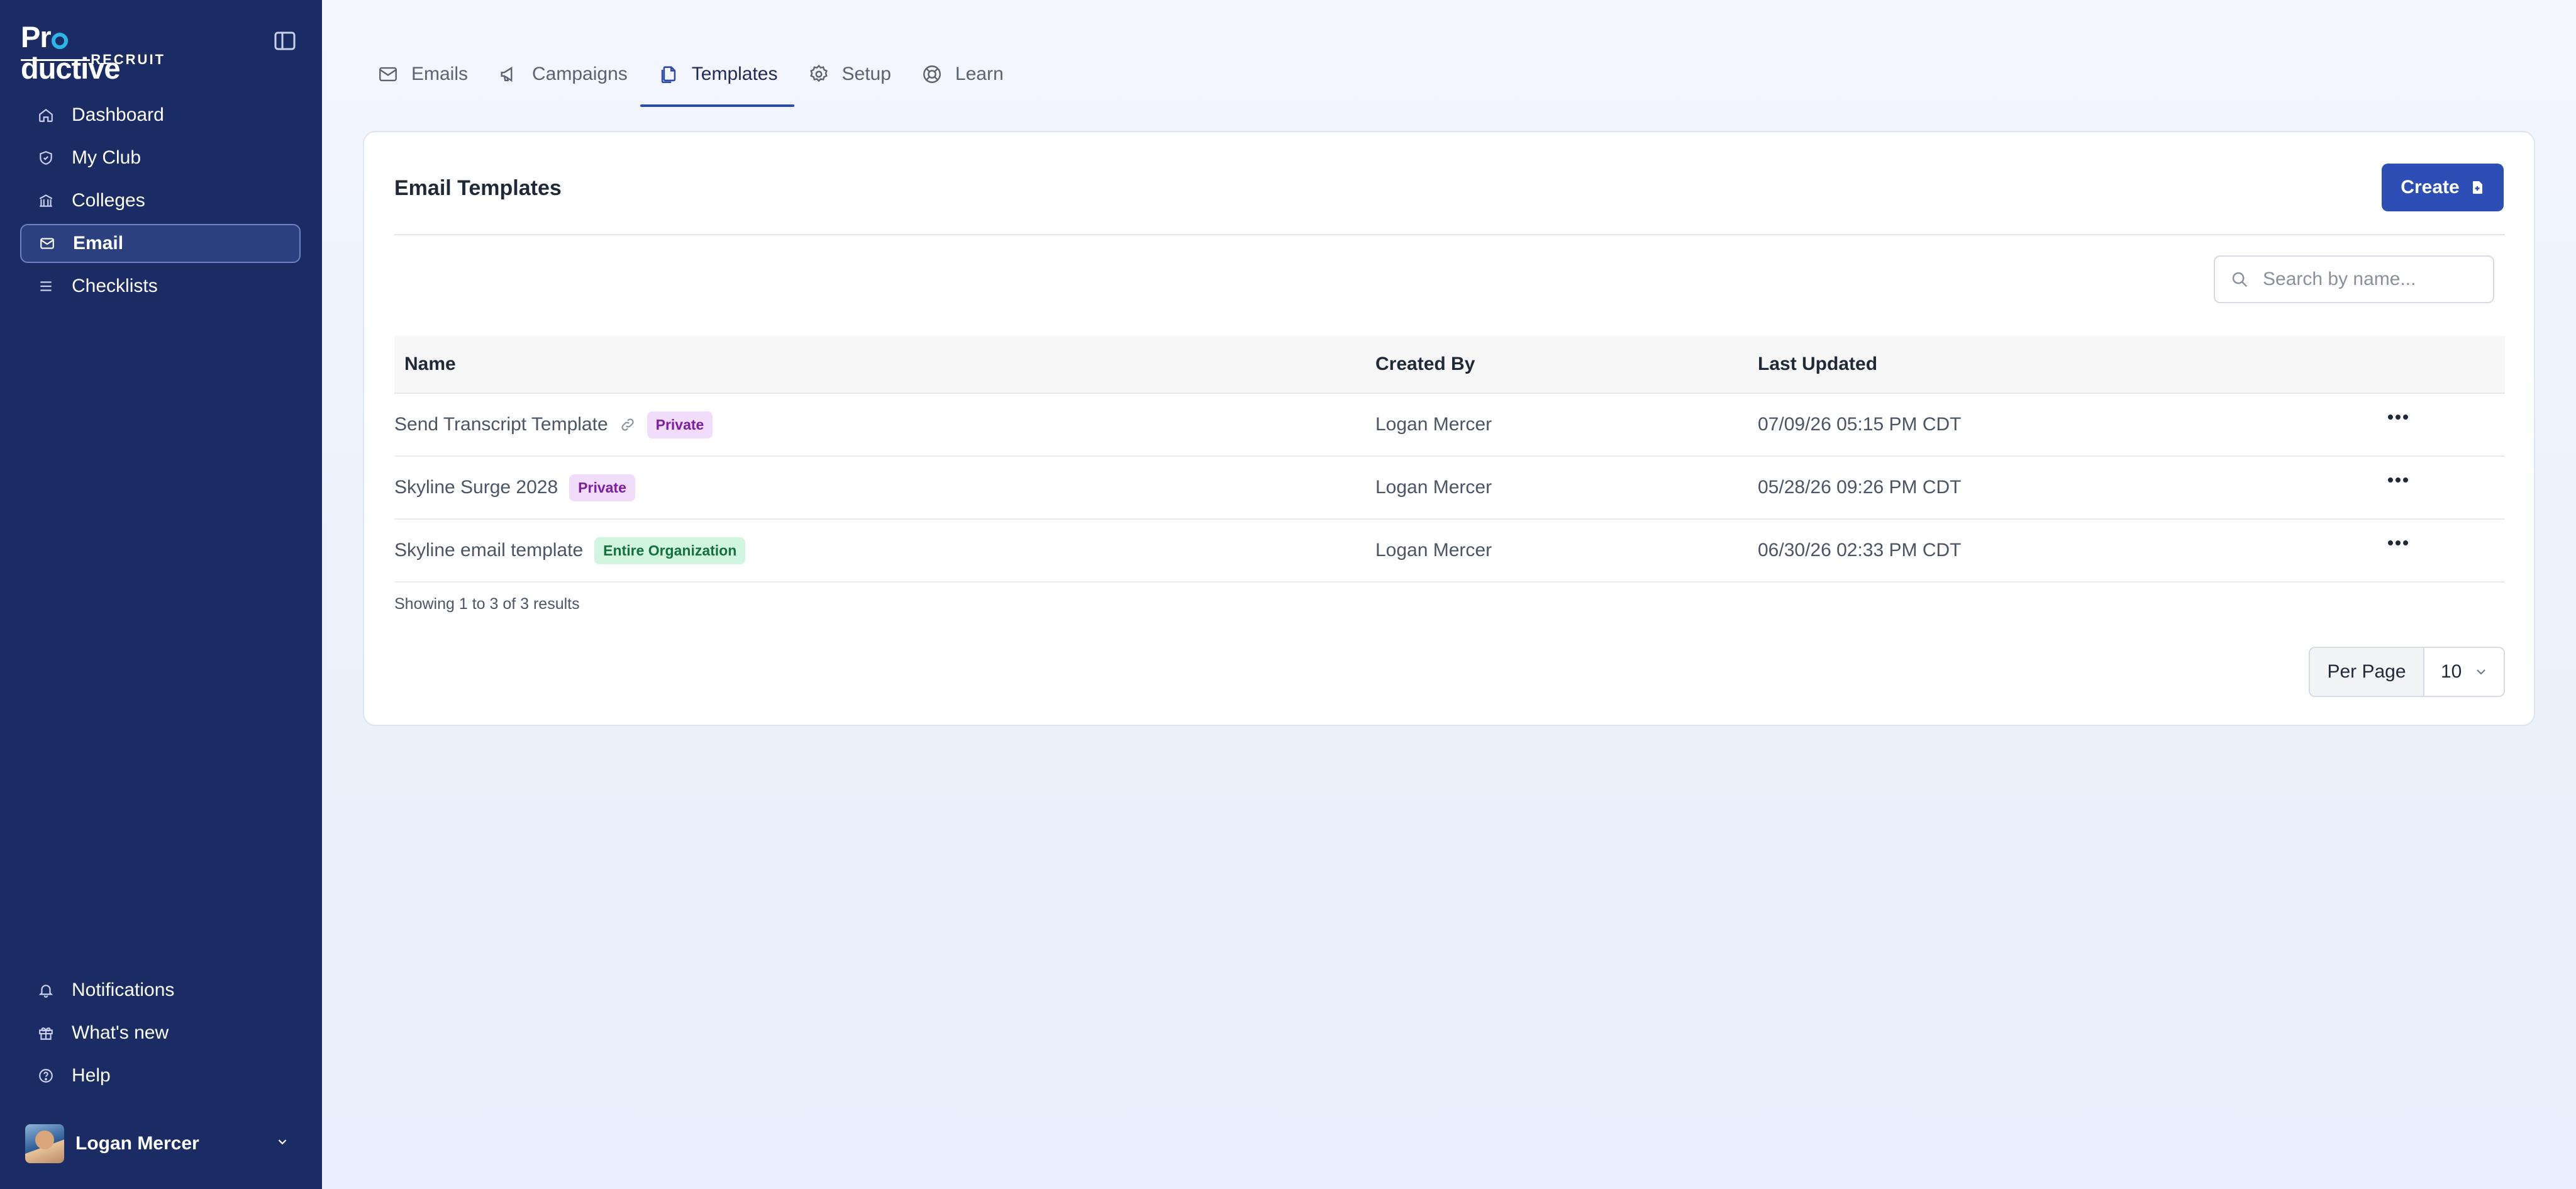  Describe the element at coordinates (1425, 364) in the screenshot. I see `column-header-created-by: Created By` at that location.